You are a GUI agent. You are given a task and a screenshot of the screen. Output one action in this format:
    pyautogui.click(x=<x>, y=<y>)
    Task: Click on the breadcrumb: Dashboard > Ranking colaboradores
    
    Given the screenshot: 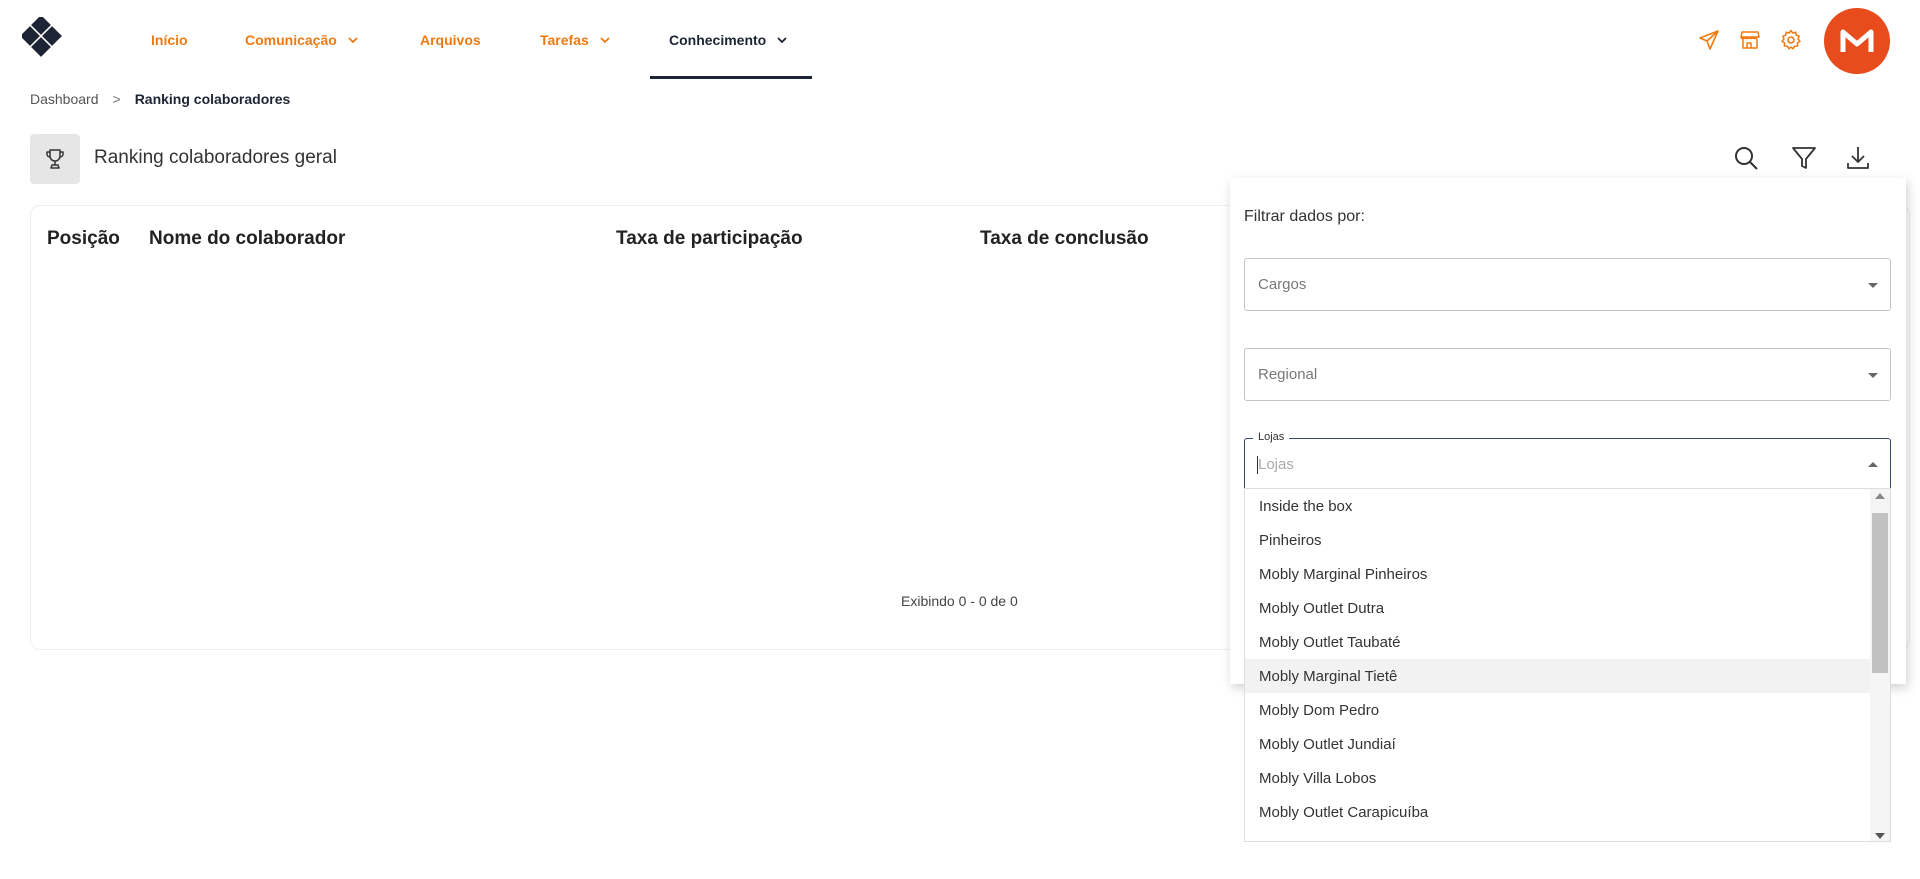 What is the action you would take?
    pyautogui.click(x=160, y=99)
    